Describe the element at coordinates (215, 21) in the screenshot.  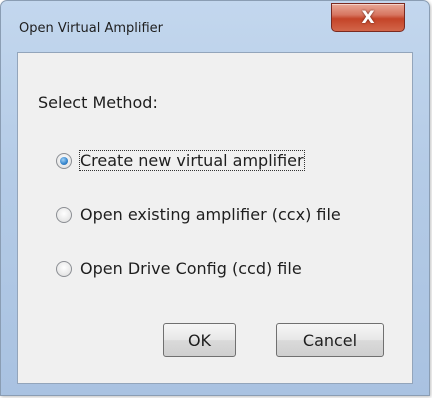
I see `title-bar: Open Virtual Amplifier X` at that location.